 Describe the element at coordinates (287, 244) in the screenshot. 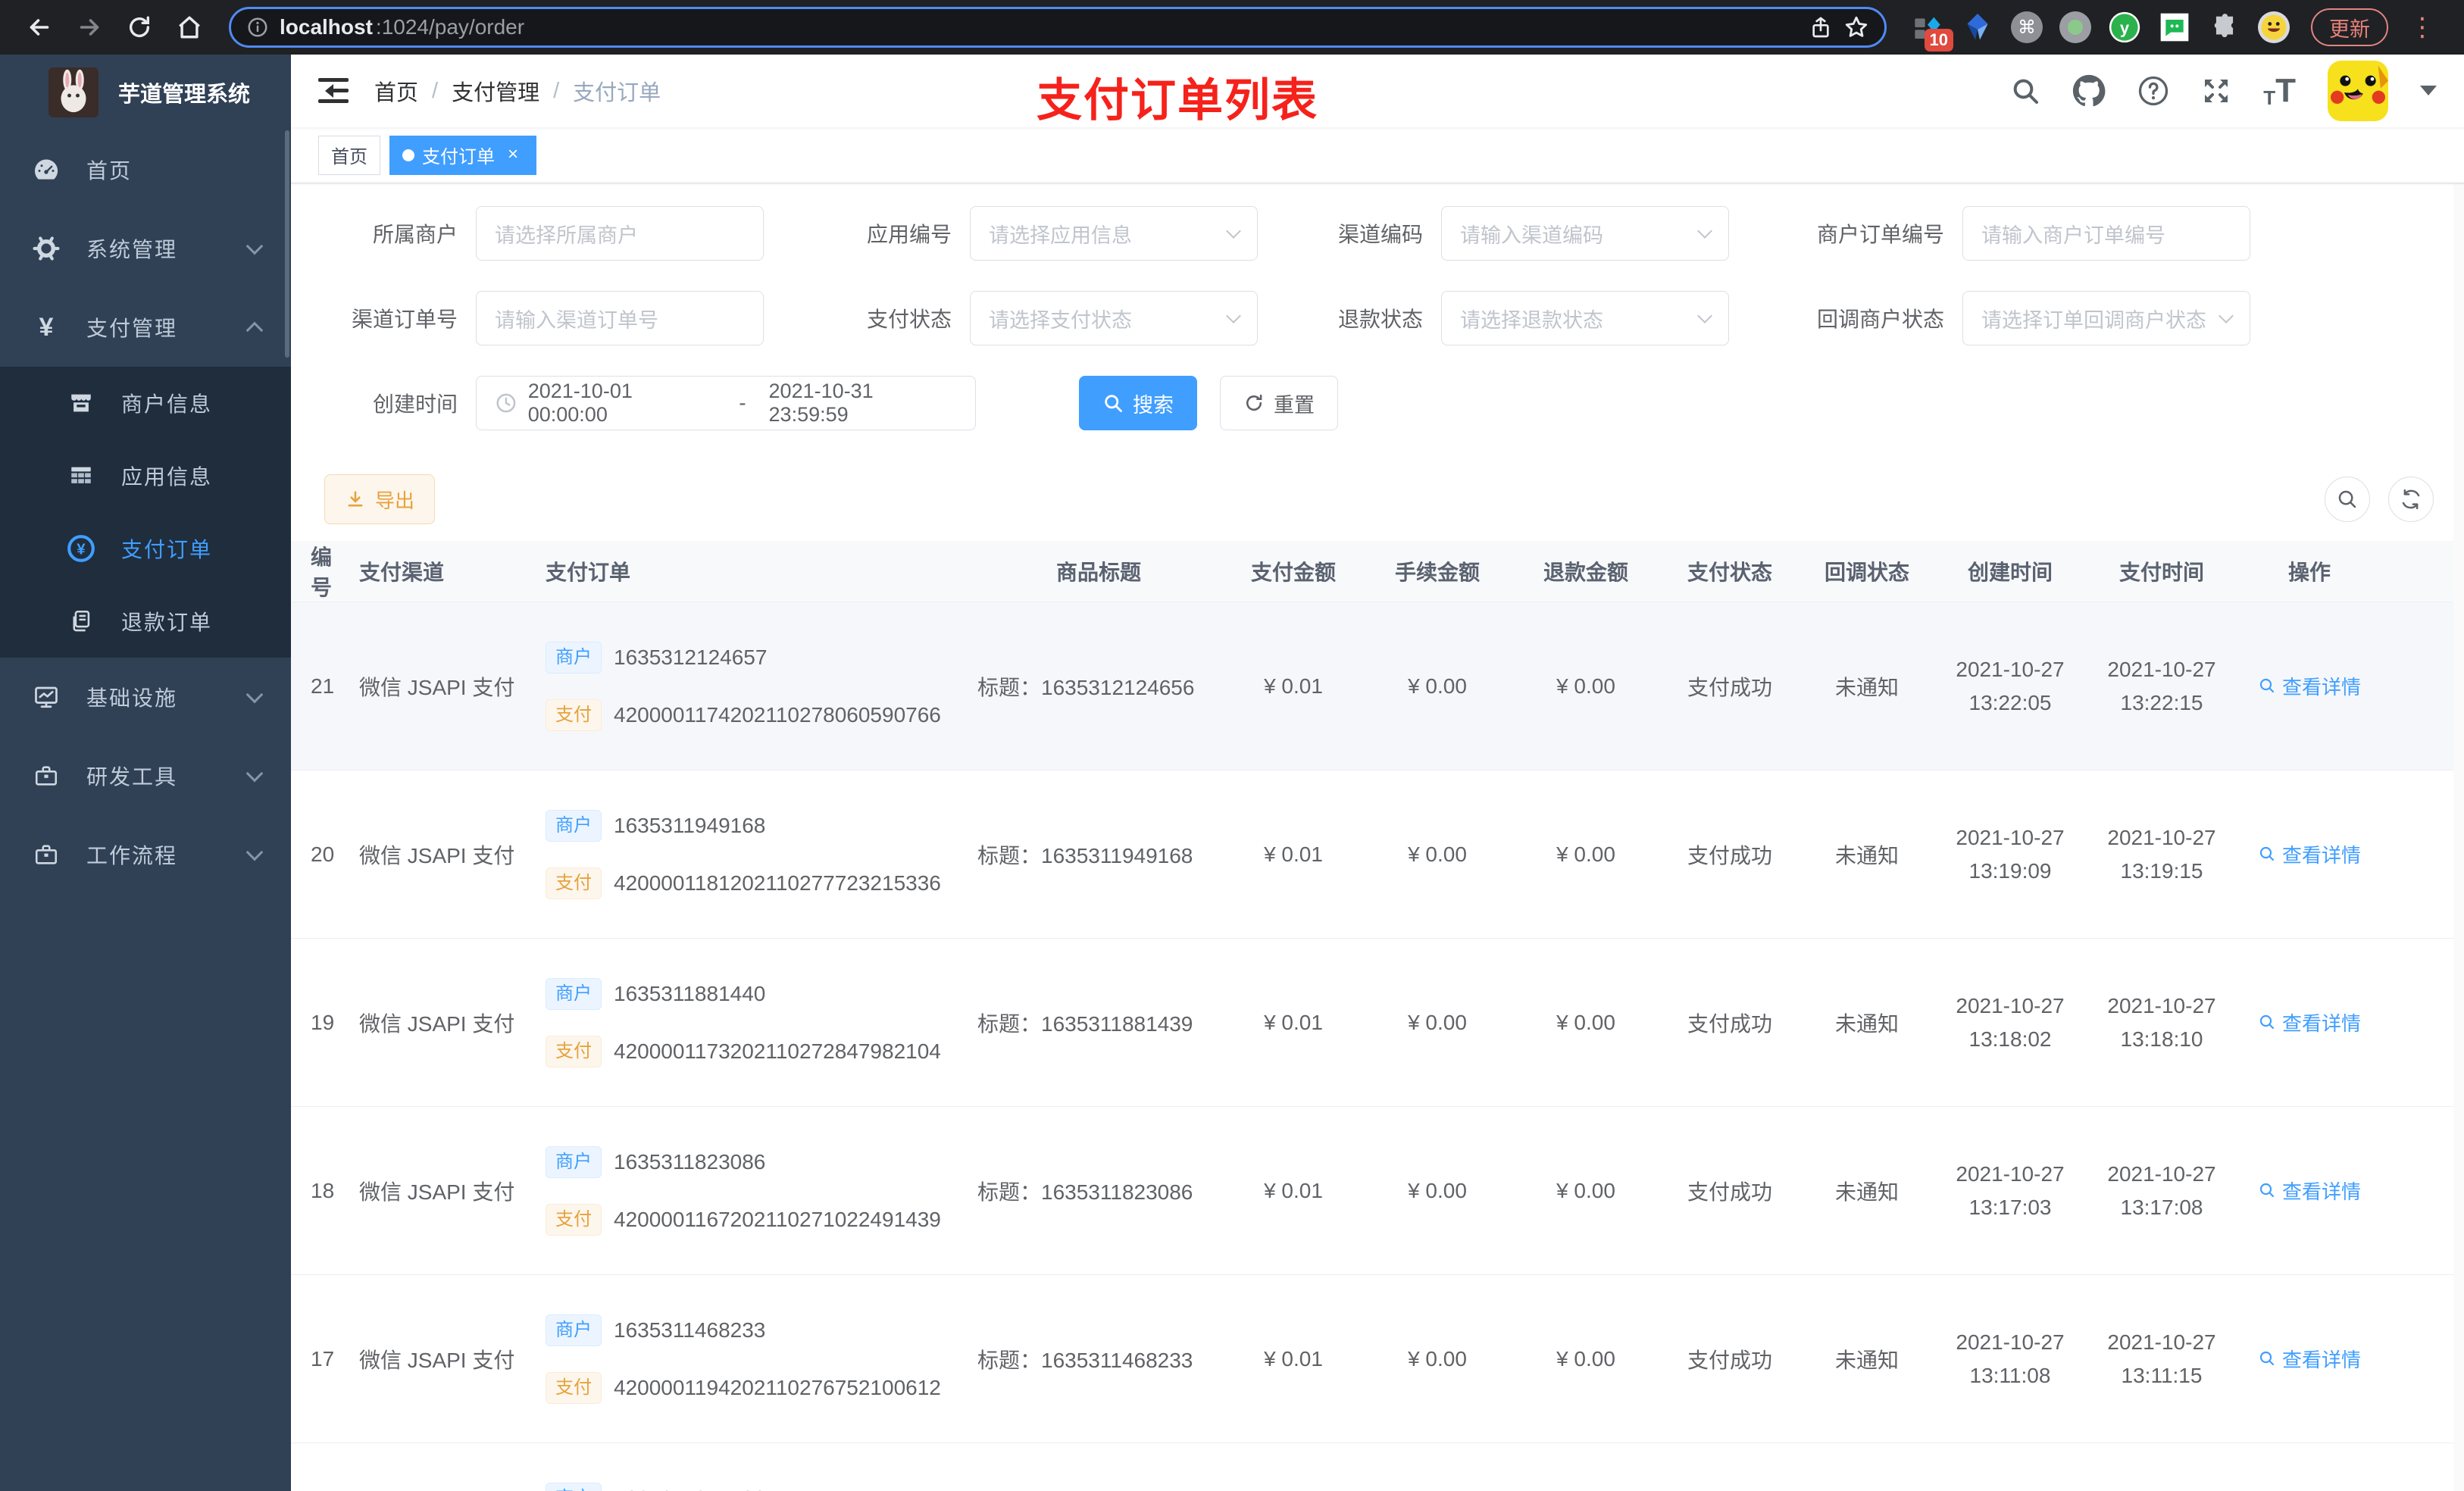

I see `sidebar-scrollbar` at that location.